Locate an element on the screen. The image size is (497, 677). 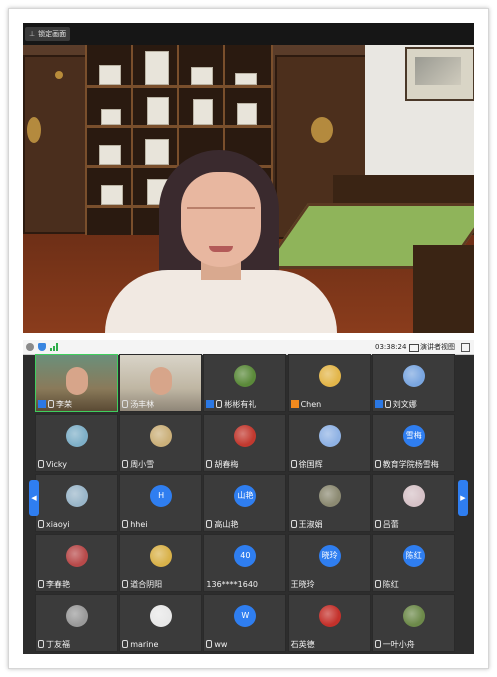
participant-name: 王淑娟 is located at coordinates (306, 524).